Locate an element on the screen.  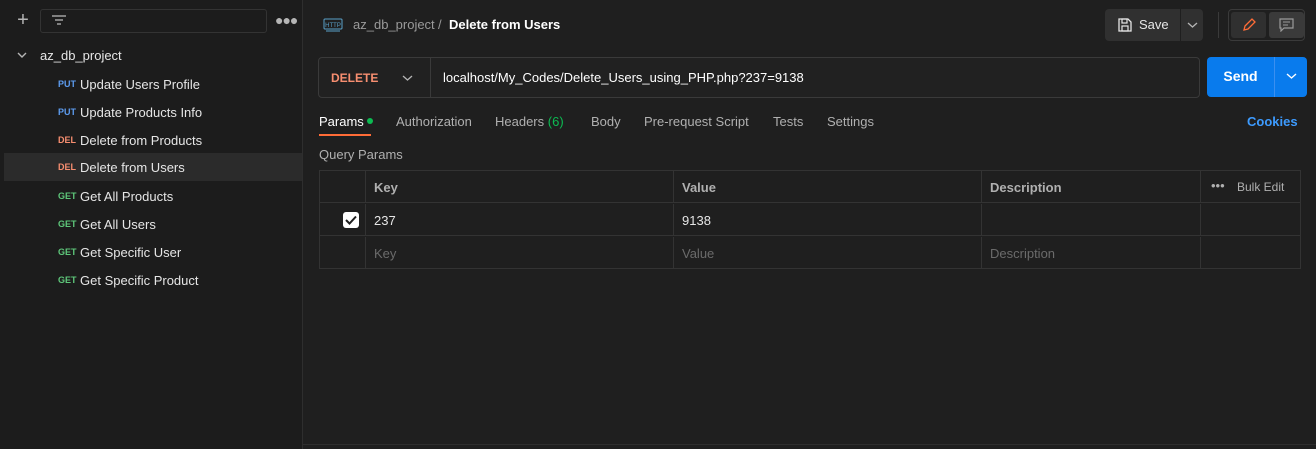
save-button: Save is located at coordinates (1142, 25).